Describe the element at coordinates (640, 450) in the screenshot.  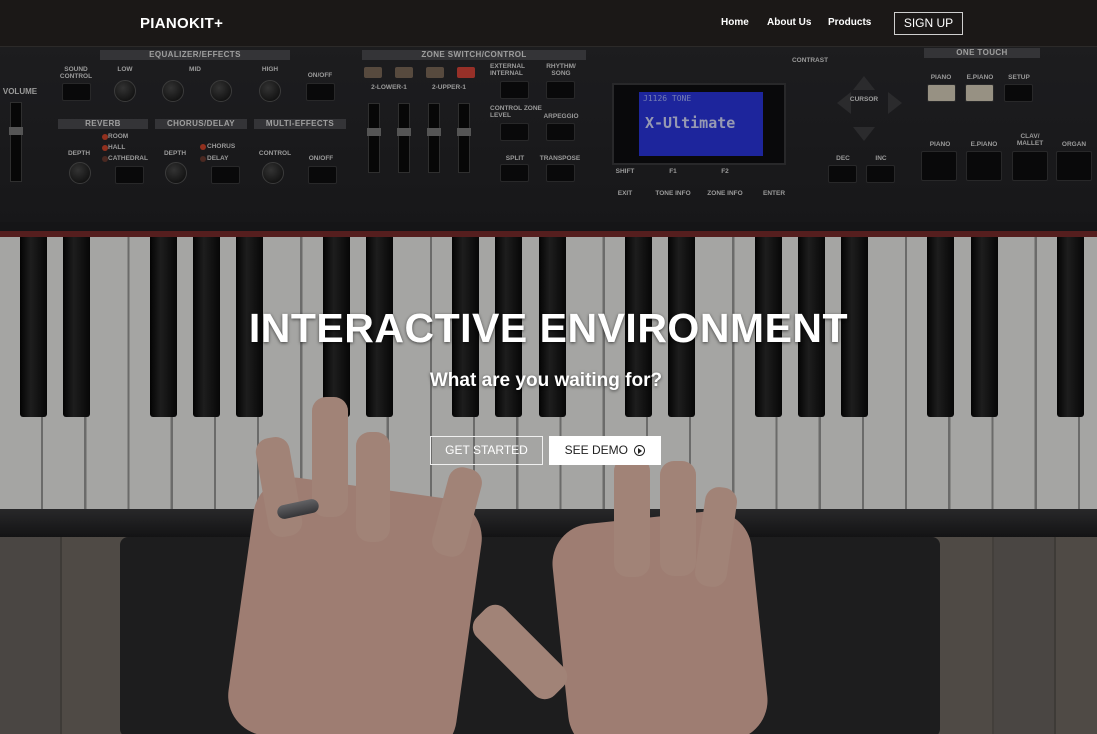
I see `play-circle-icon` at that location.